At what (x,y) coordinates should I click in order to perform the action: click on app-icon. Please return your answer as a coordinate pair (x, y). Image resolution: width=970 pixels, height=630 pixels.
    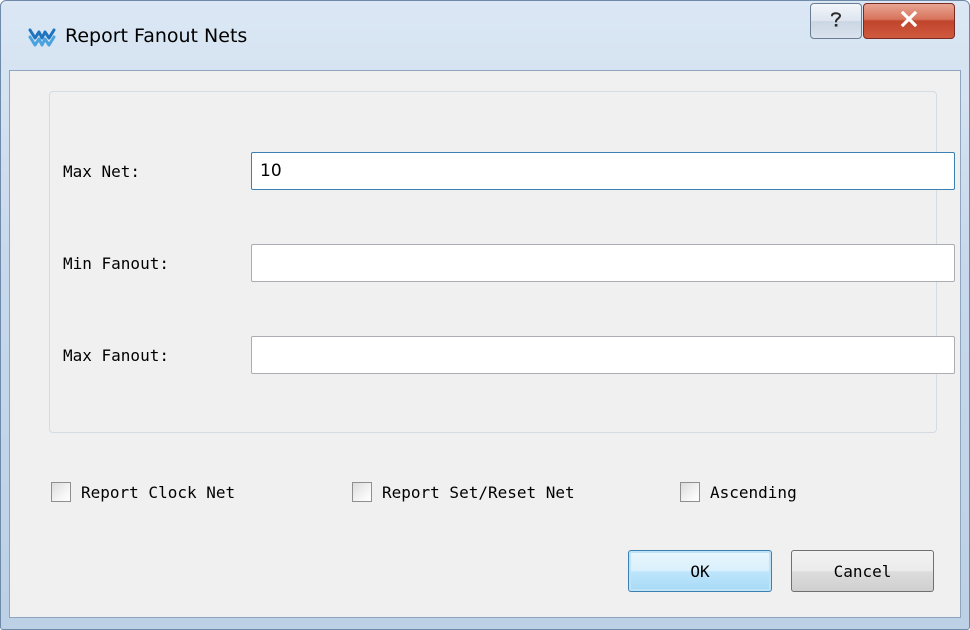
    Looking at the image, I should click on (42, 37).